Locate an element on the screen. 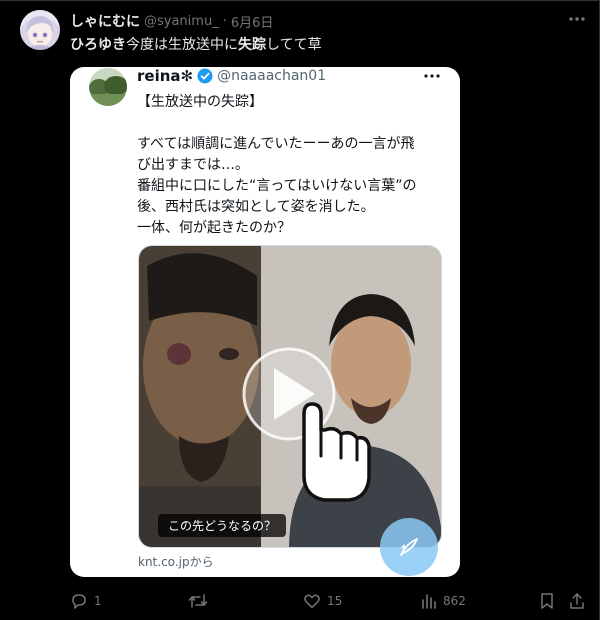  quoted-display-name: reina✻ is located at coordinates (165, 76).